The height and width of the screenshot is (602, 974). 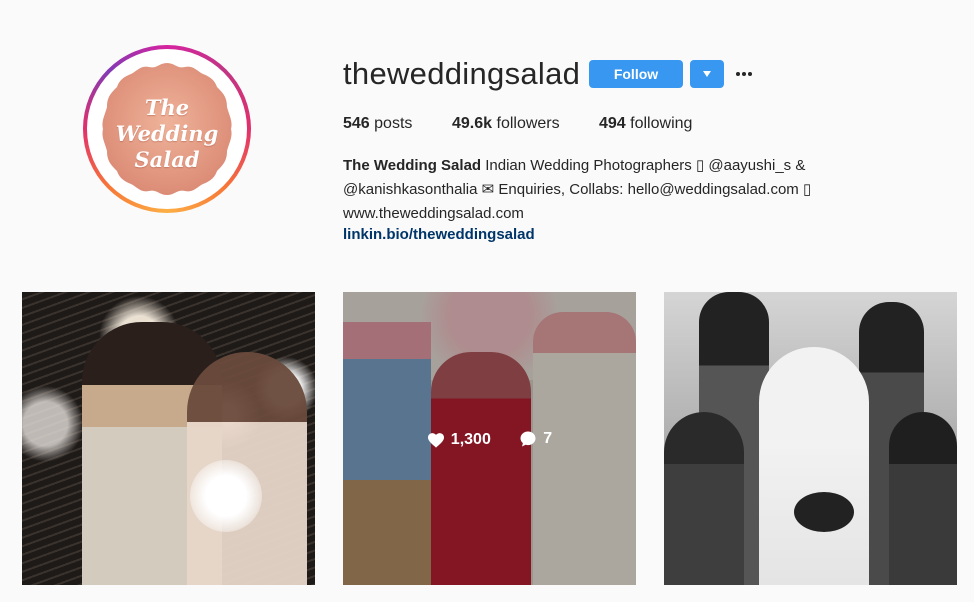 I want to click on photo-veiled-bride, so click(x=814, y=466).